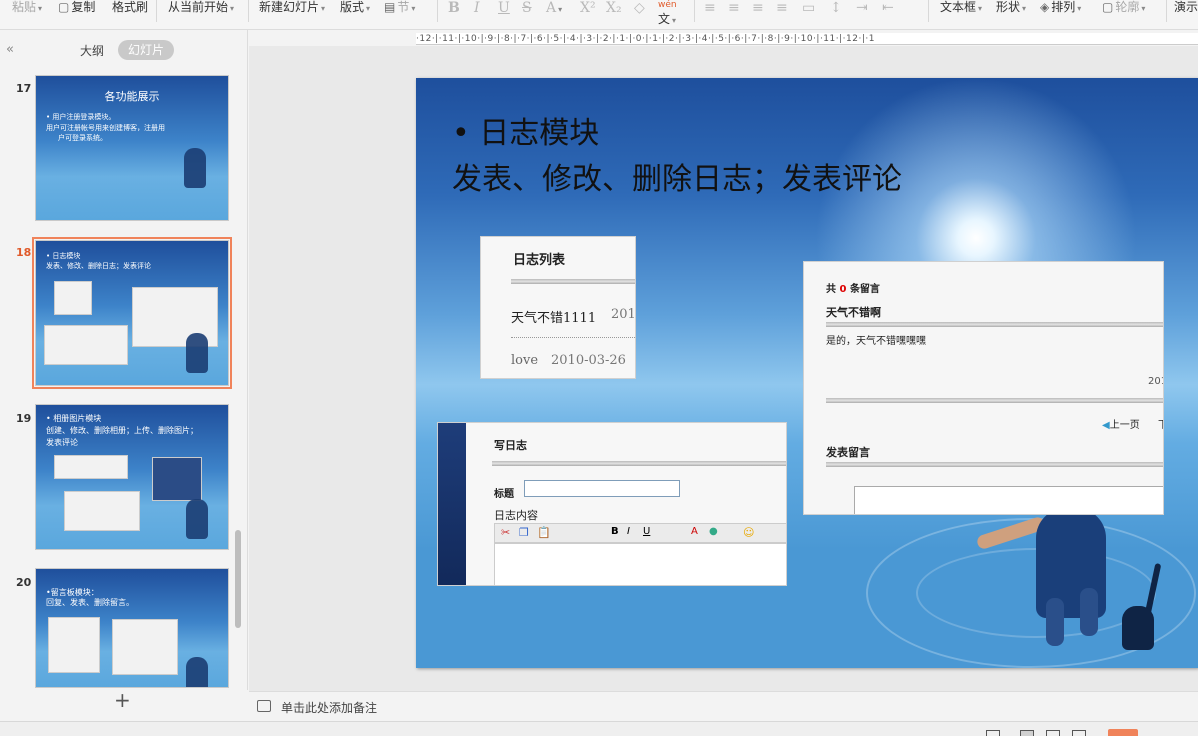 This screenshot has height=736, width=1198. I want to click on title-label: 标题, so click(504, 494).